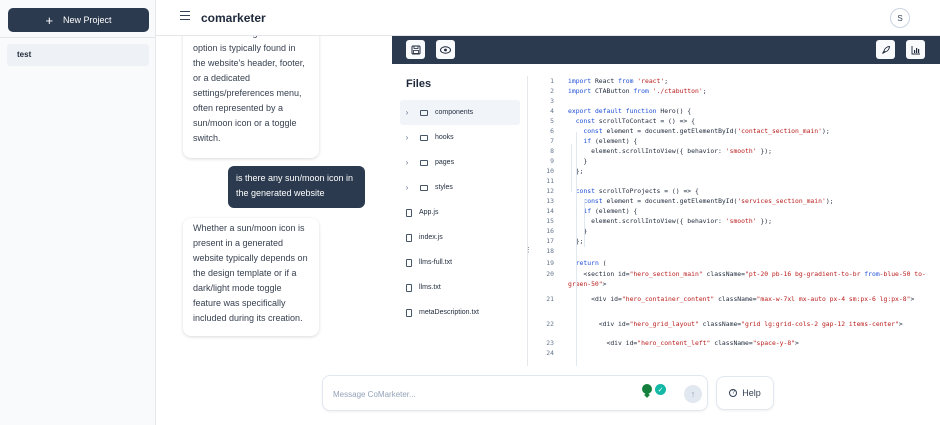 The height and width of the screenshot is (425, 940). What do you see at coordinates (550, 274) in the screenshot?
I see `line-number: 20` at bounding box center [550, 274].